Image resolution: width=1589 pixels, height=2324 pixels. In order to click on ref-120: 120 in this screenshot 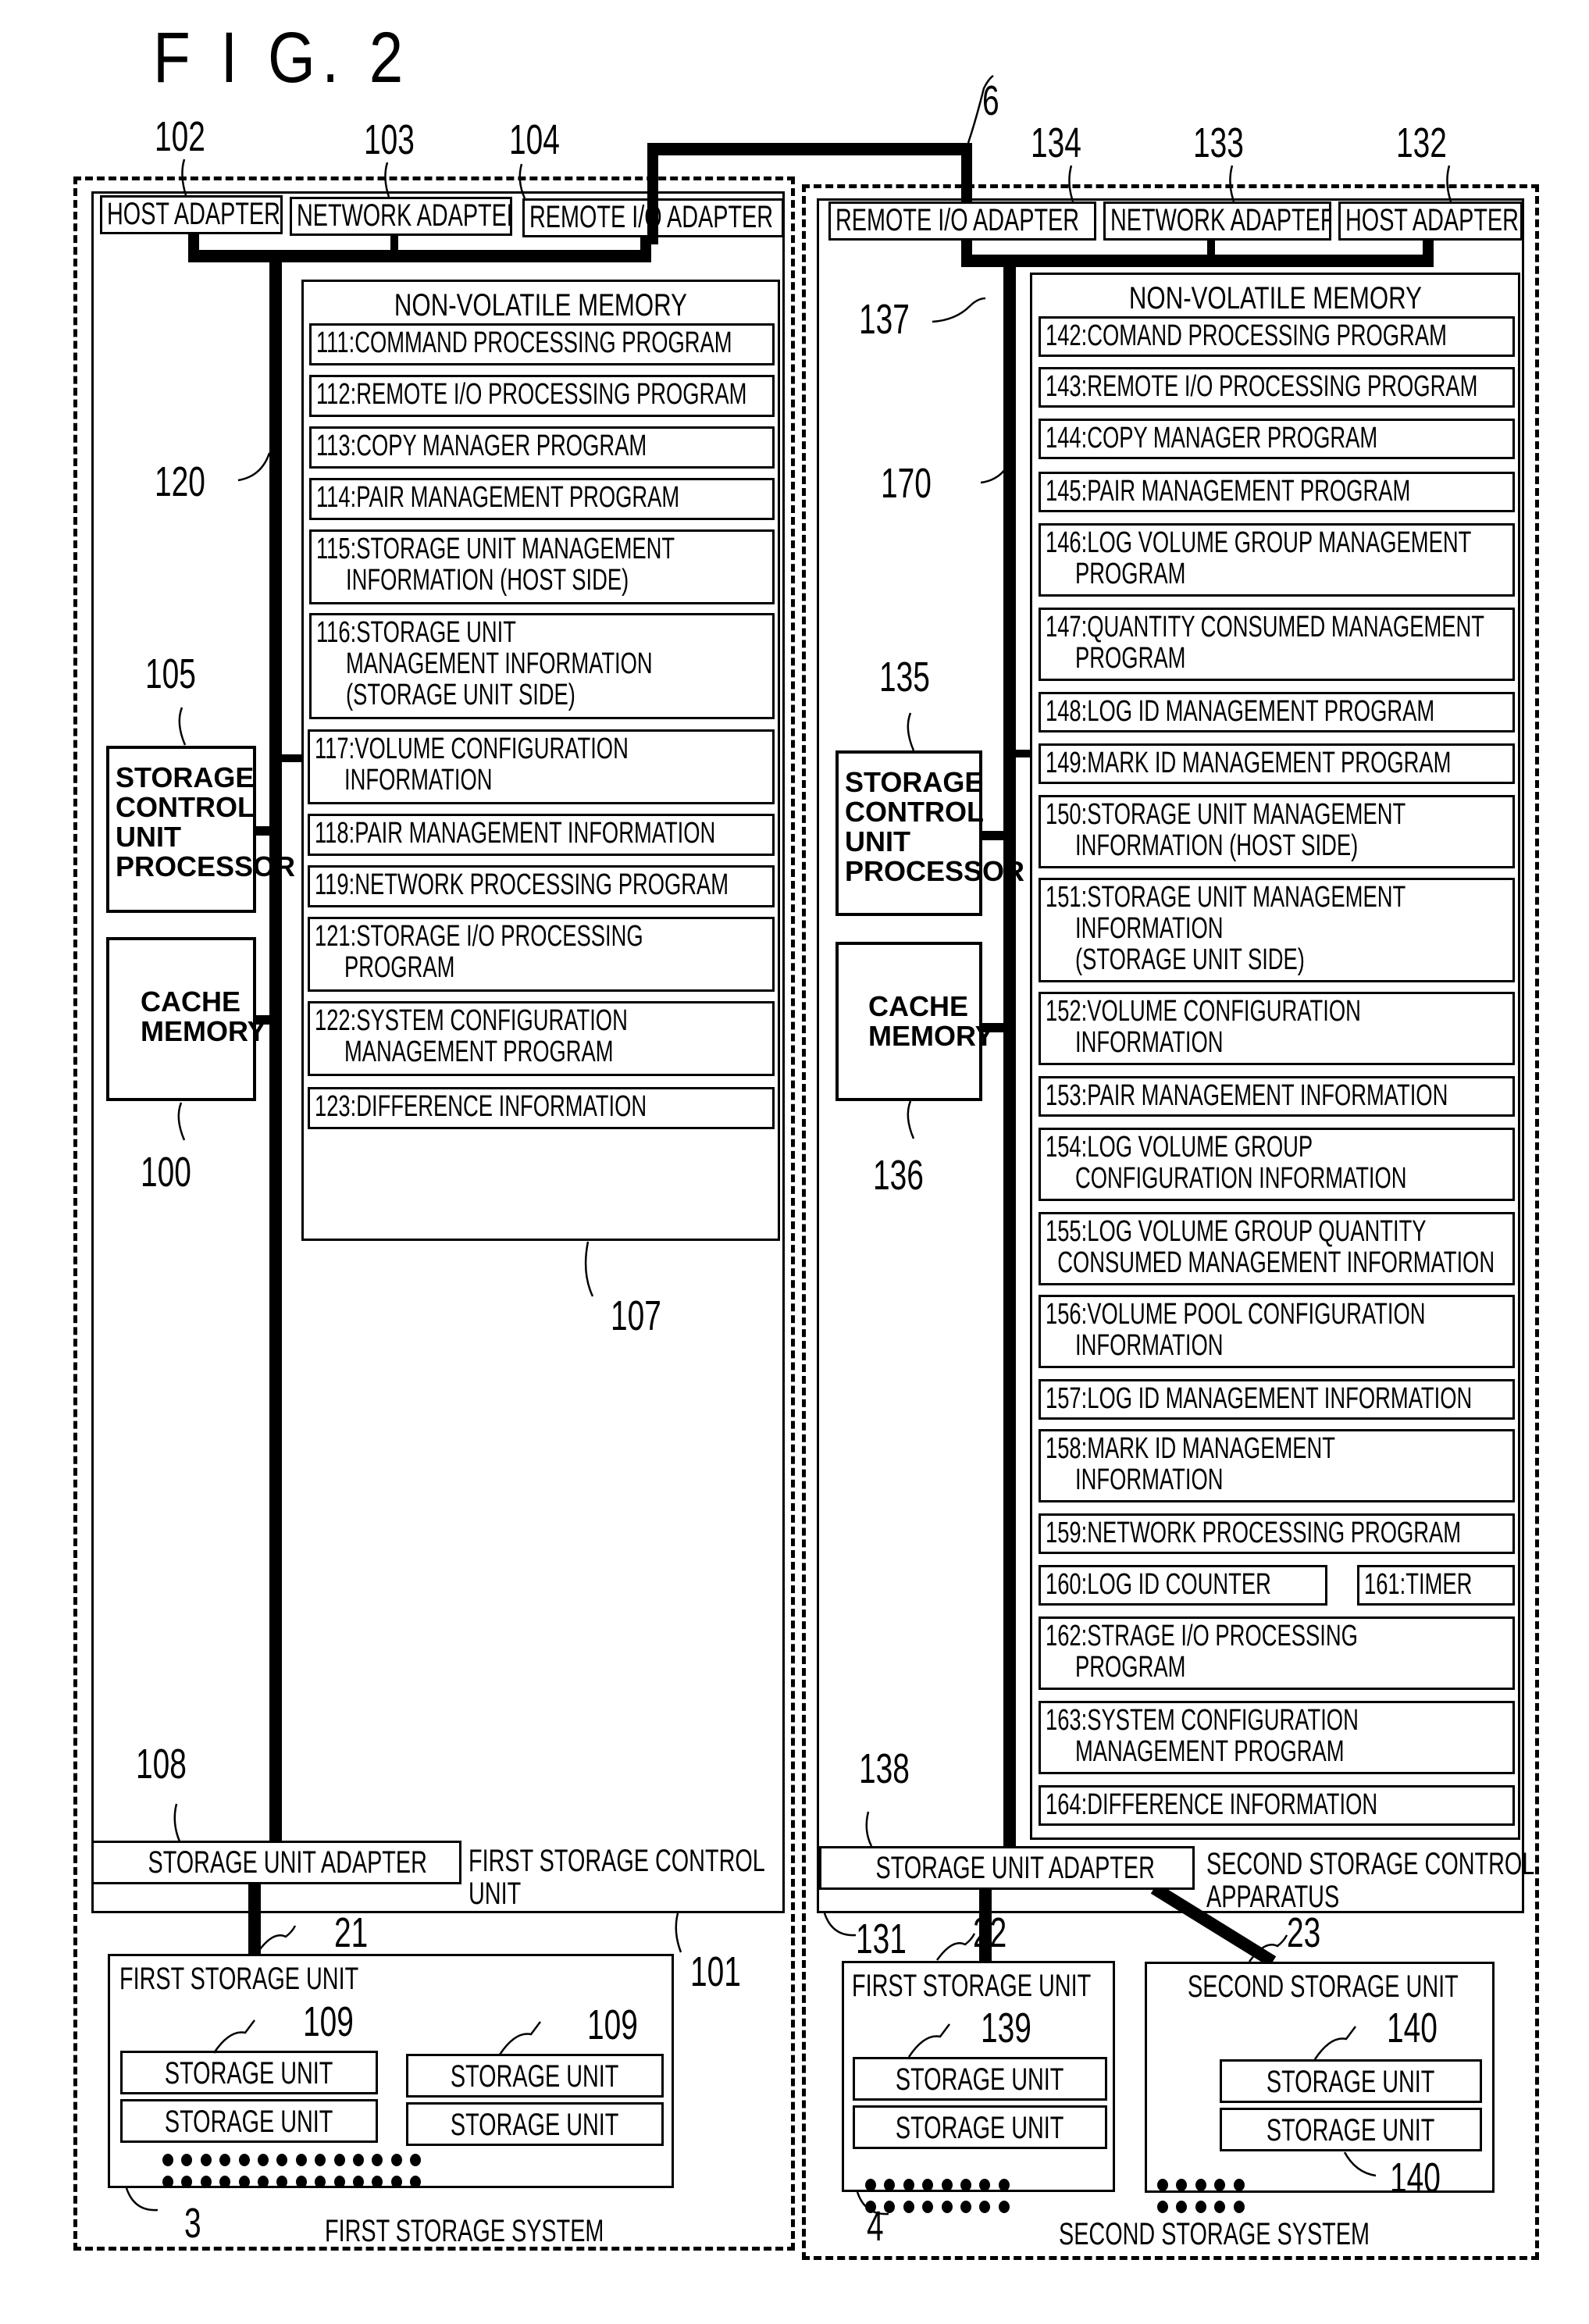, I will do `click(180, 481)`.